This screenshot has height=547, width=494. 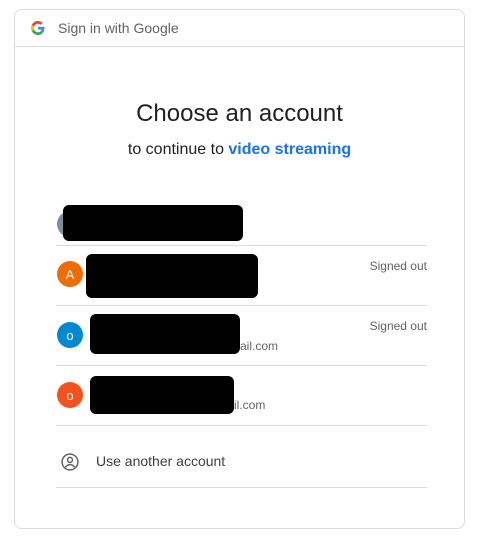 What do you see at coordinates (178, 149) in the screenshot?
I see `subtitle-prefix: to continue to` at bounding box center [178, 149].